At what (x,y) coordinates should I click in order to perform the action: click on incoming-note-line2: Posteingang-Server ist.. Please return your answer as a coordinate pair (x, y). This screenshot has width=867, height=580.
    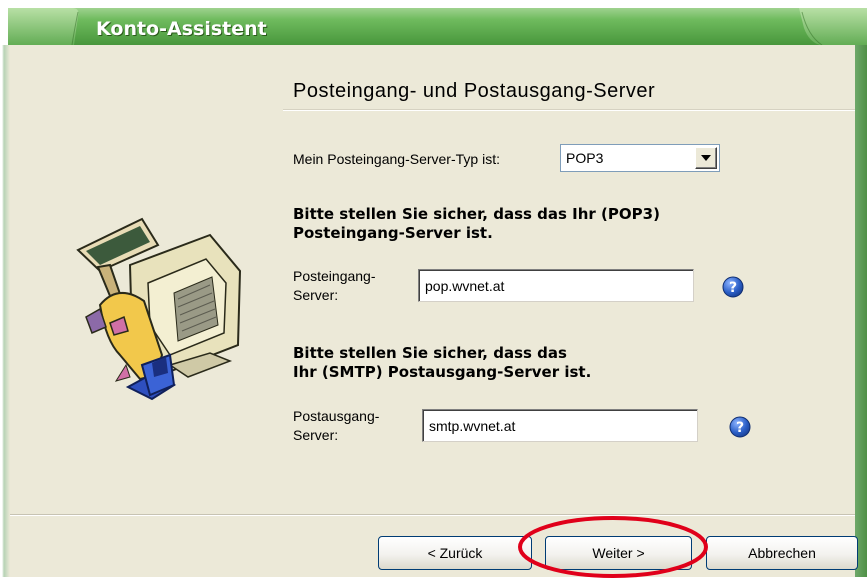
    Looking at the image, I should click on (393, 233).